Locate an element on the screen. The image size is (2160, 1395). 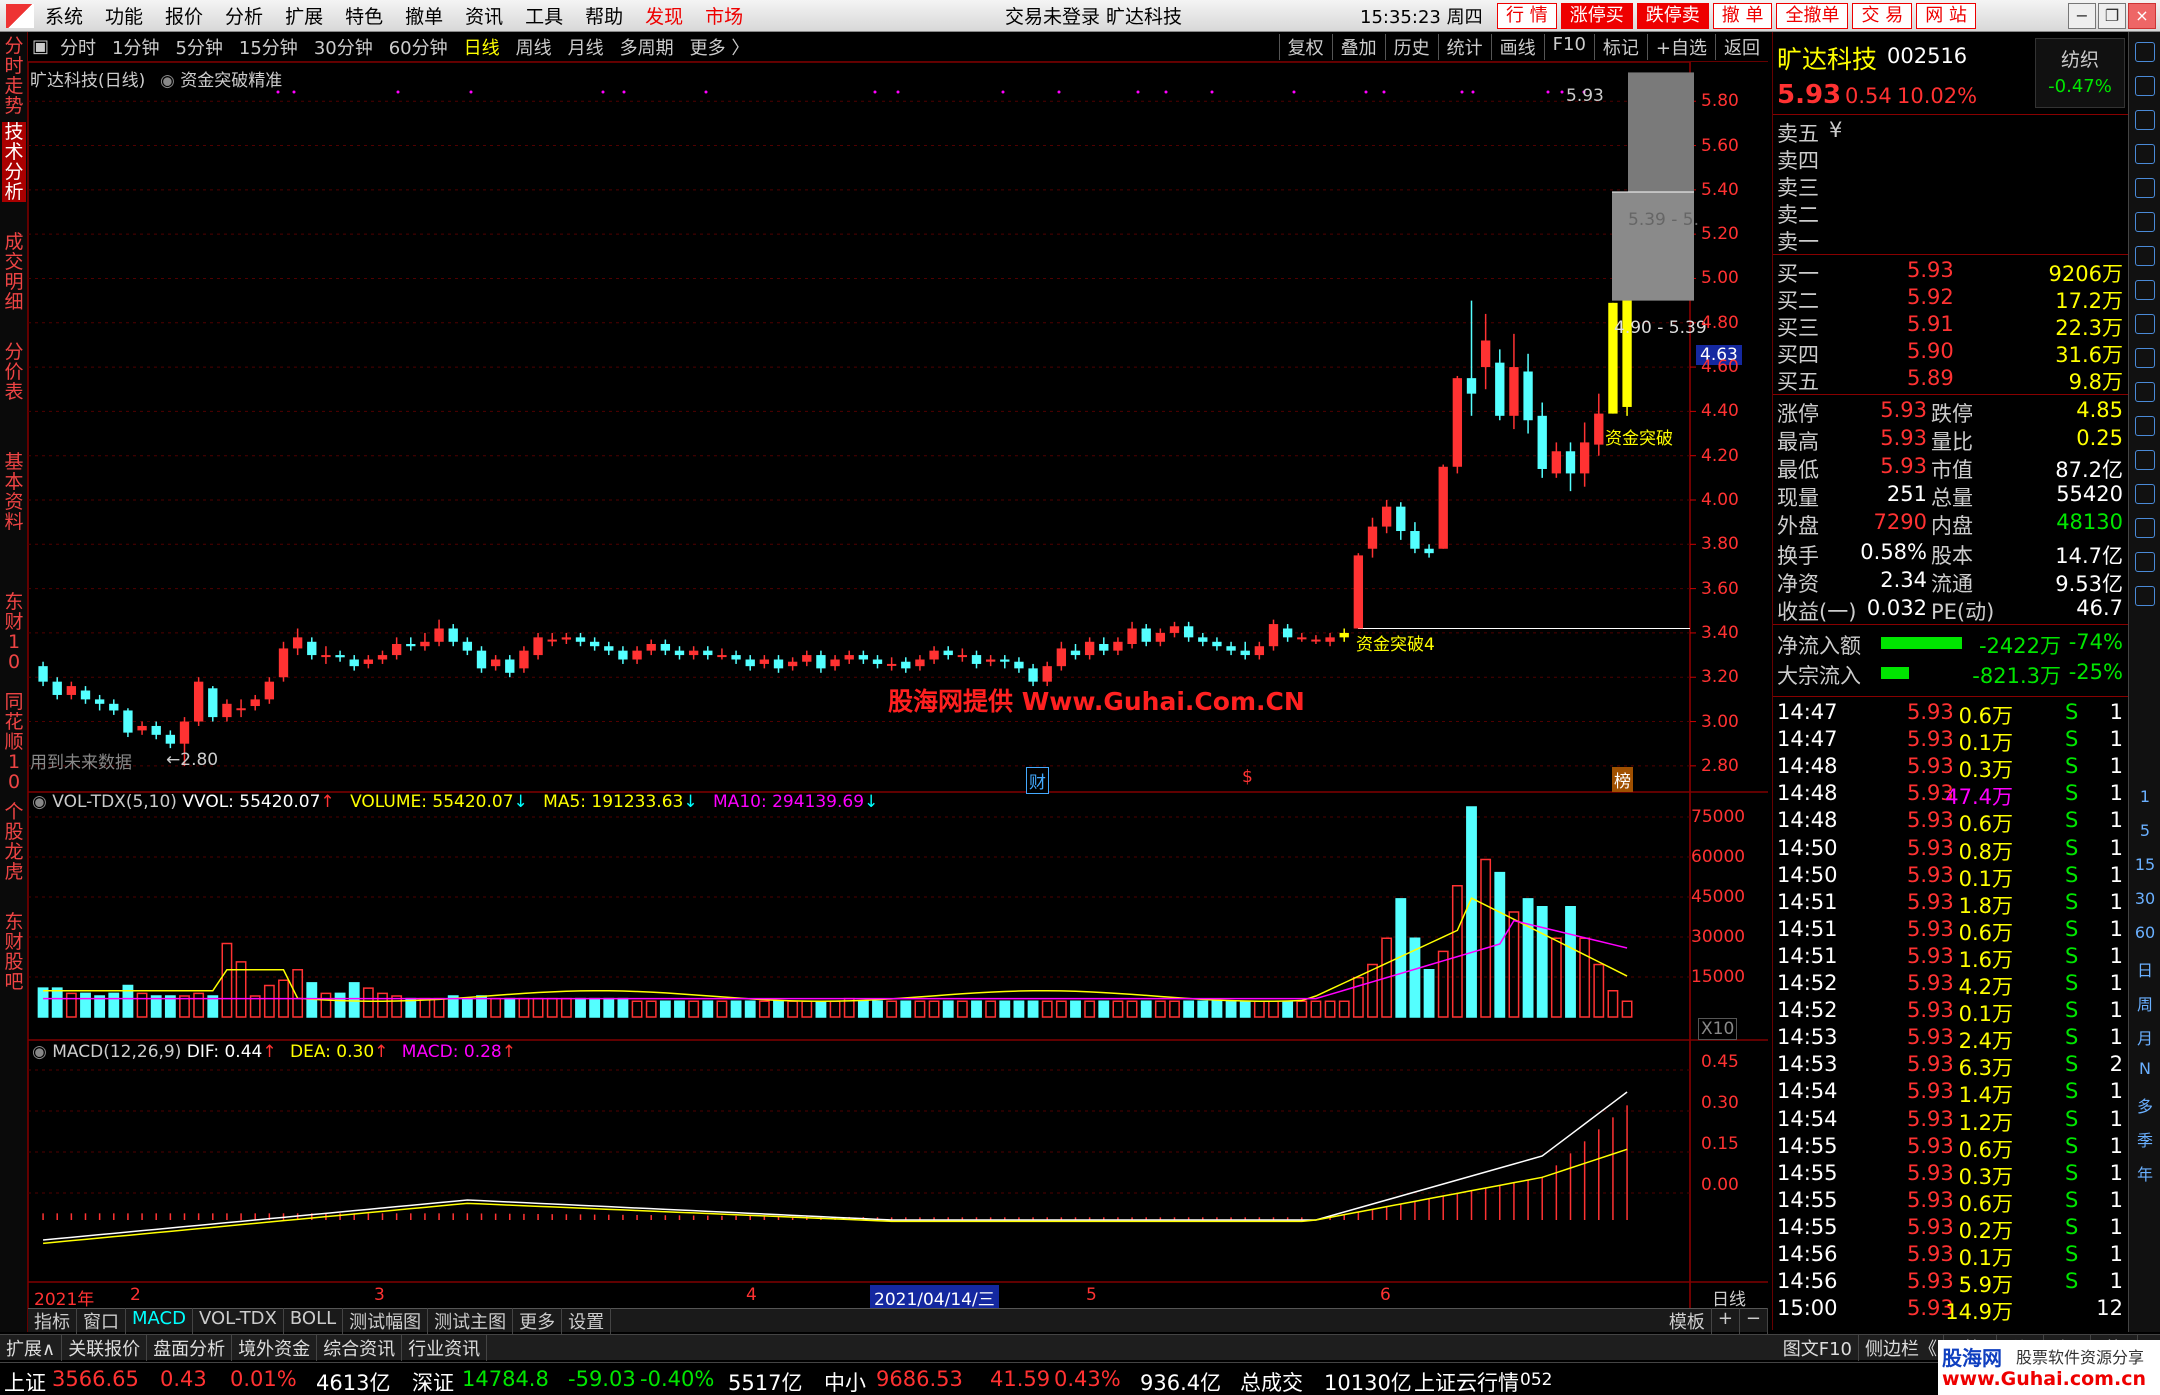
period-button: 60分钟 is located at coordinates (418, 47).